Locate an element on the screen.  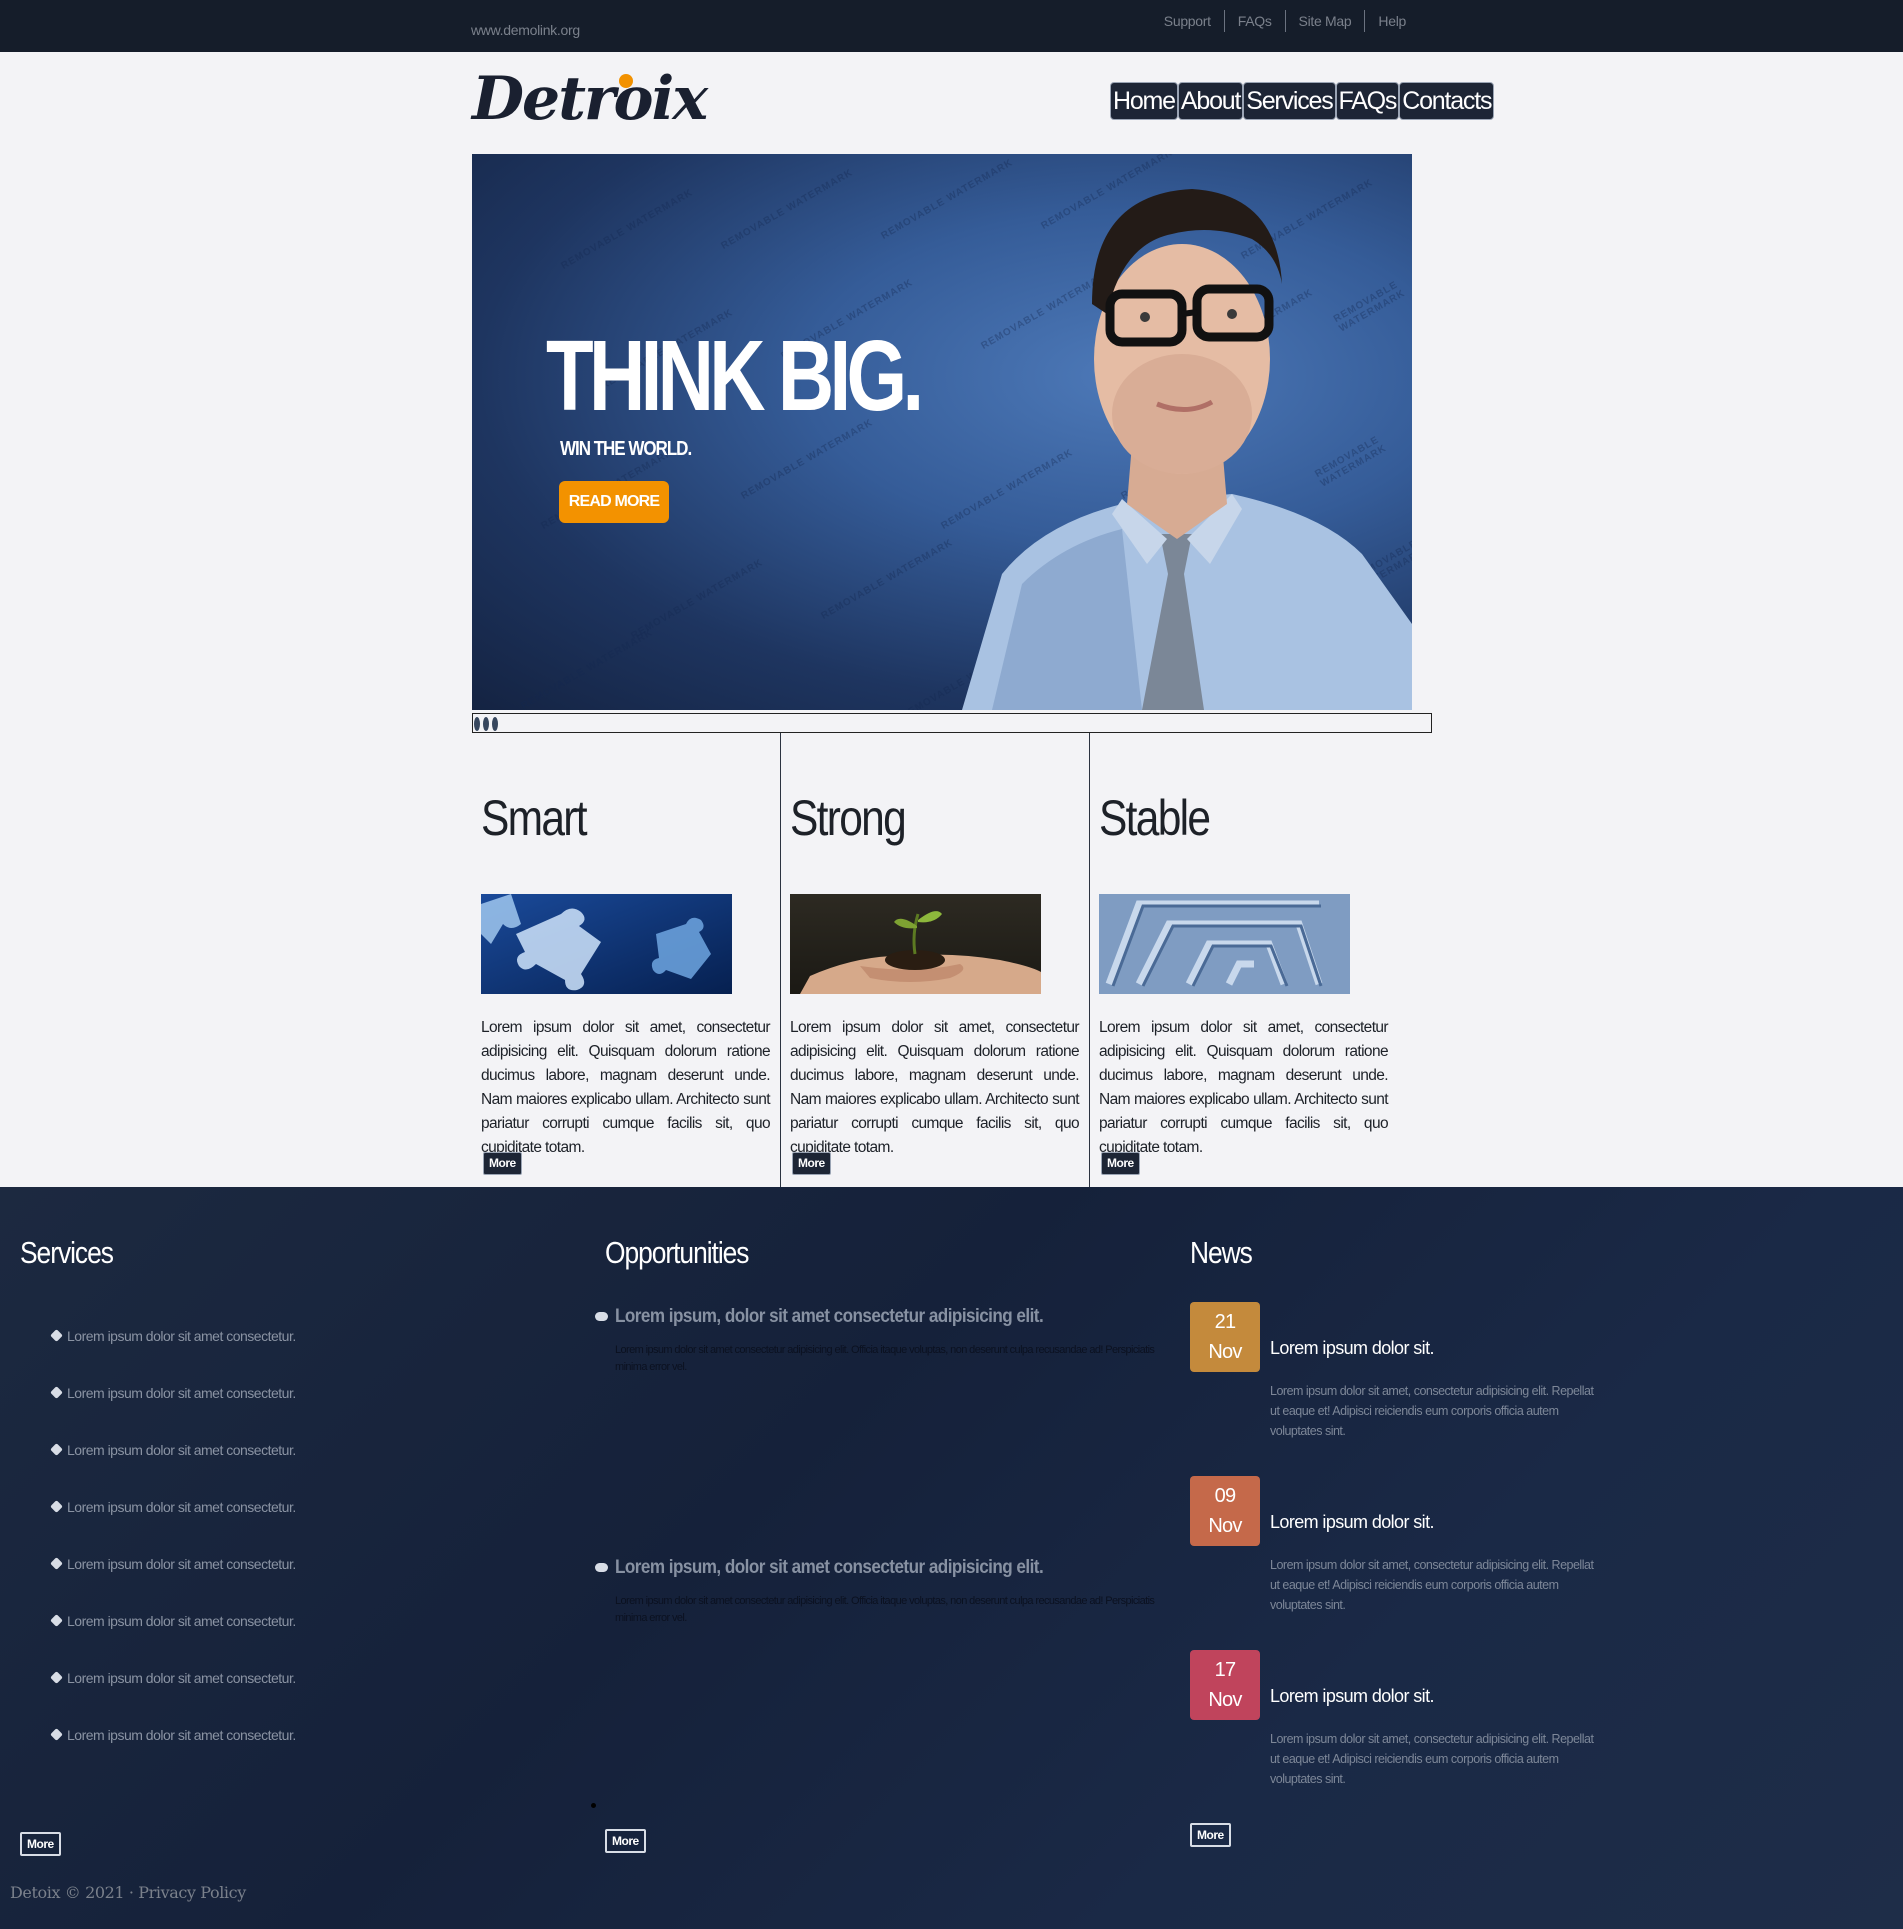
seedling-hand-image is located at coordinates (915, 944).